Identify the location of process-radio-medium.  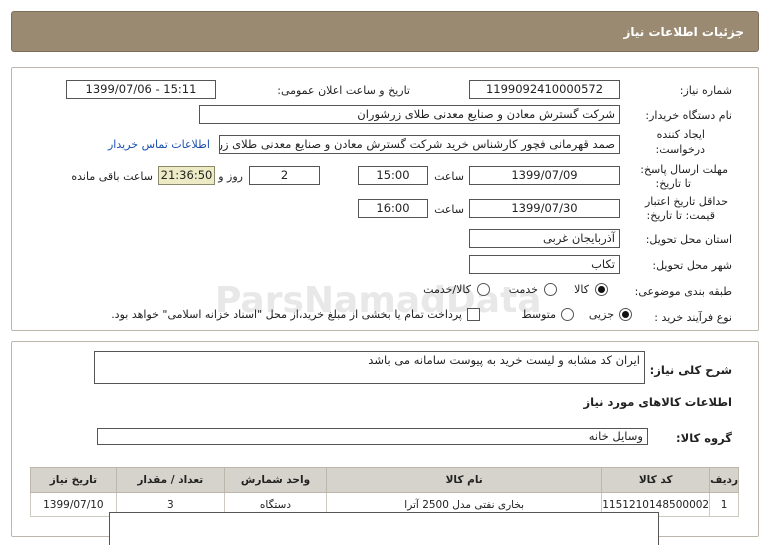
(567, 314).